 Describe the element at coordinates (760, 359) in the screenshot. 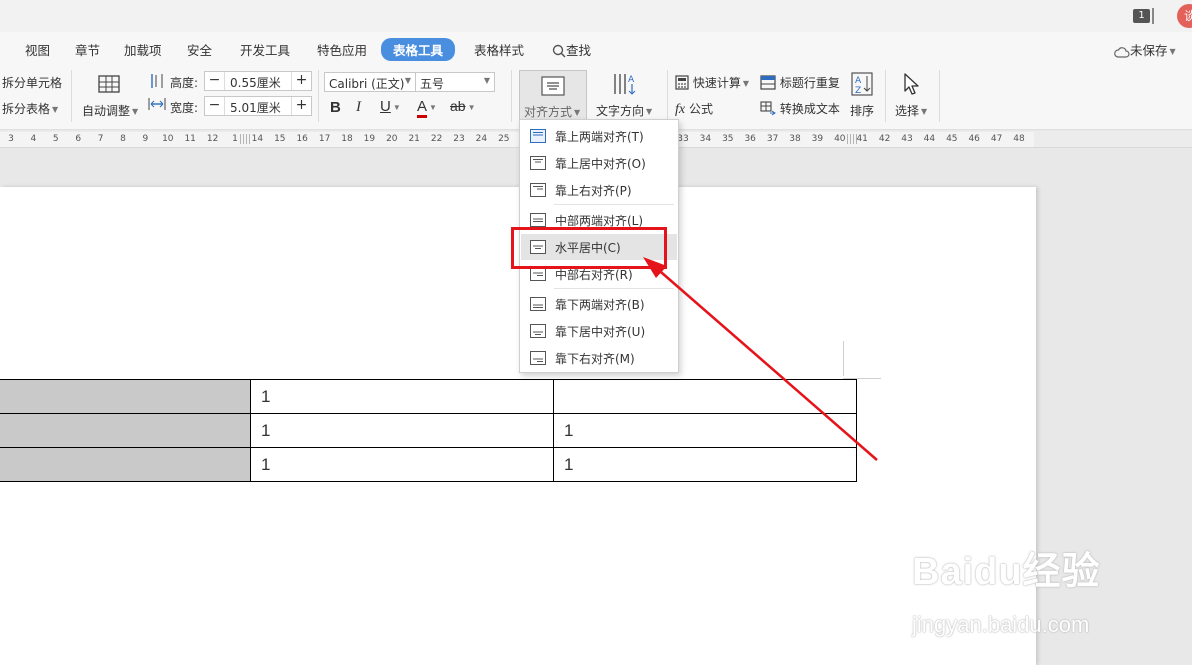

I see `annotation-arrow` at that location.